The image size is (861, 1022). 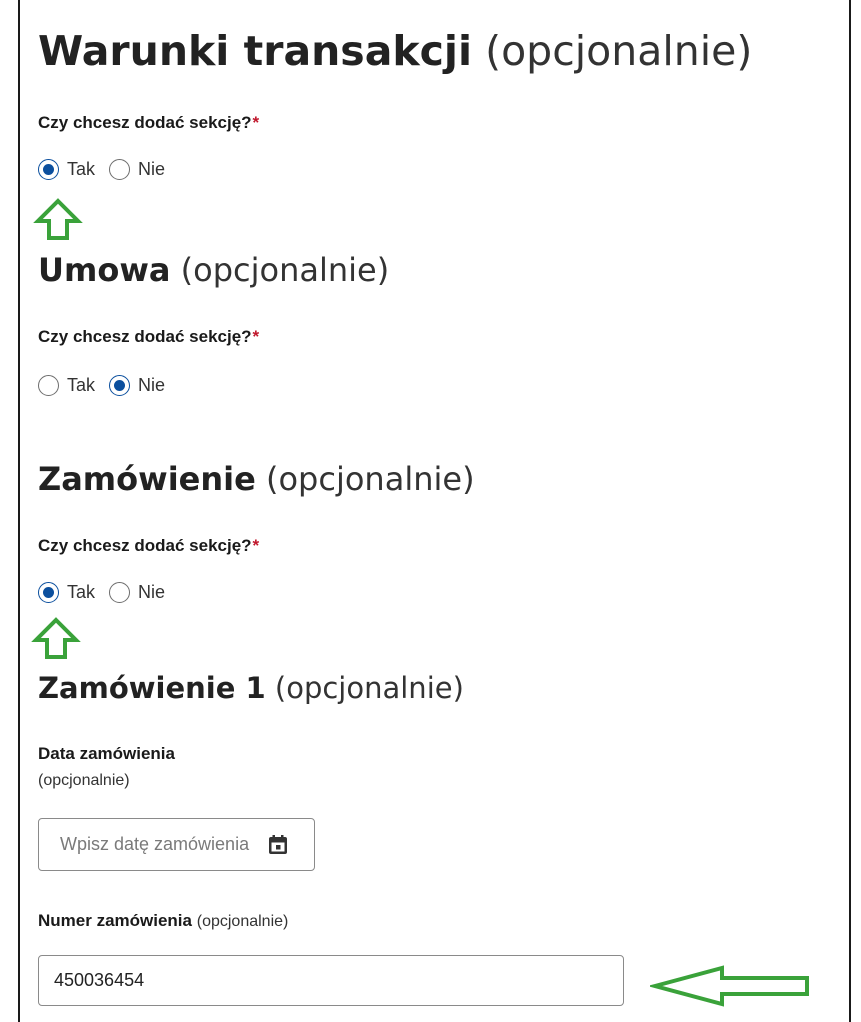 I want to click on order-date-placeholder: Wpisz datę zamówienia, so click(x=155, y=844).